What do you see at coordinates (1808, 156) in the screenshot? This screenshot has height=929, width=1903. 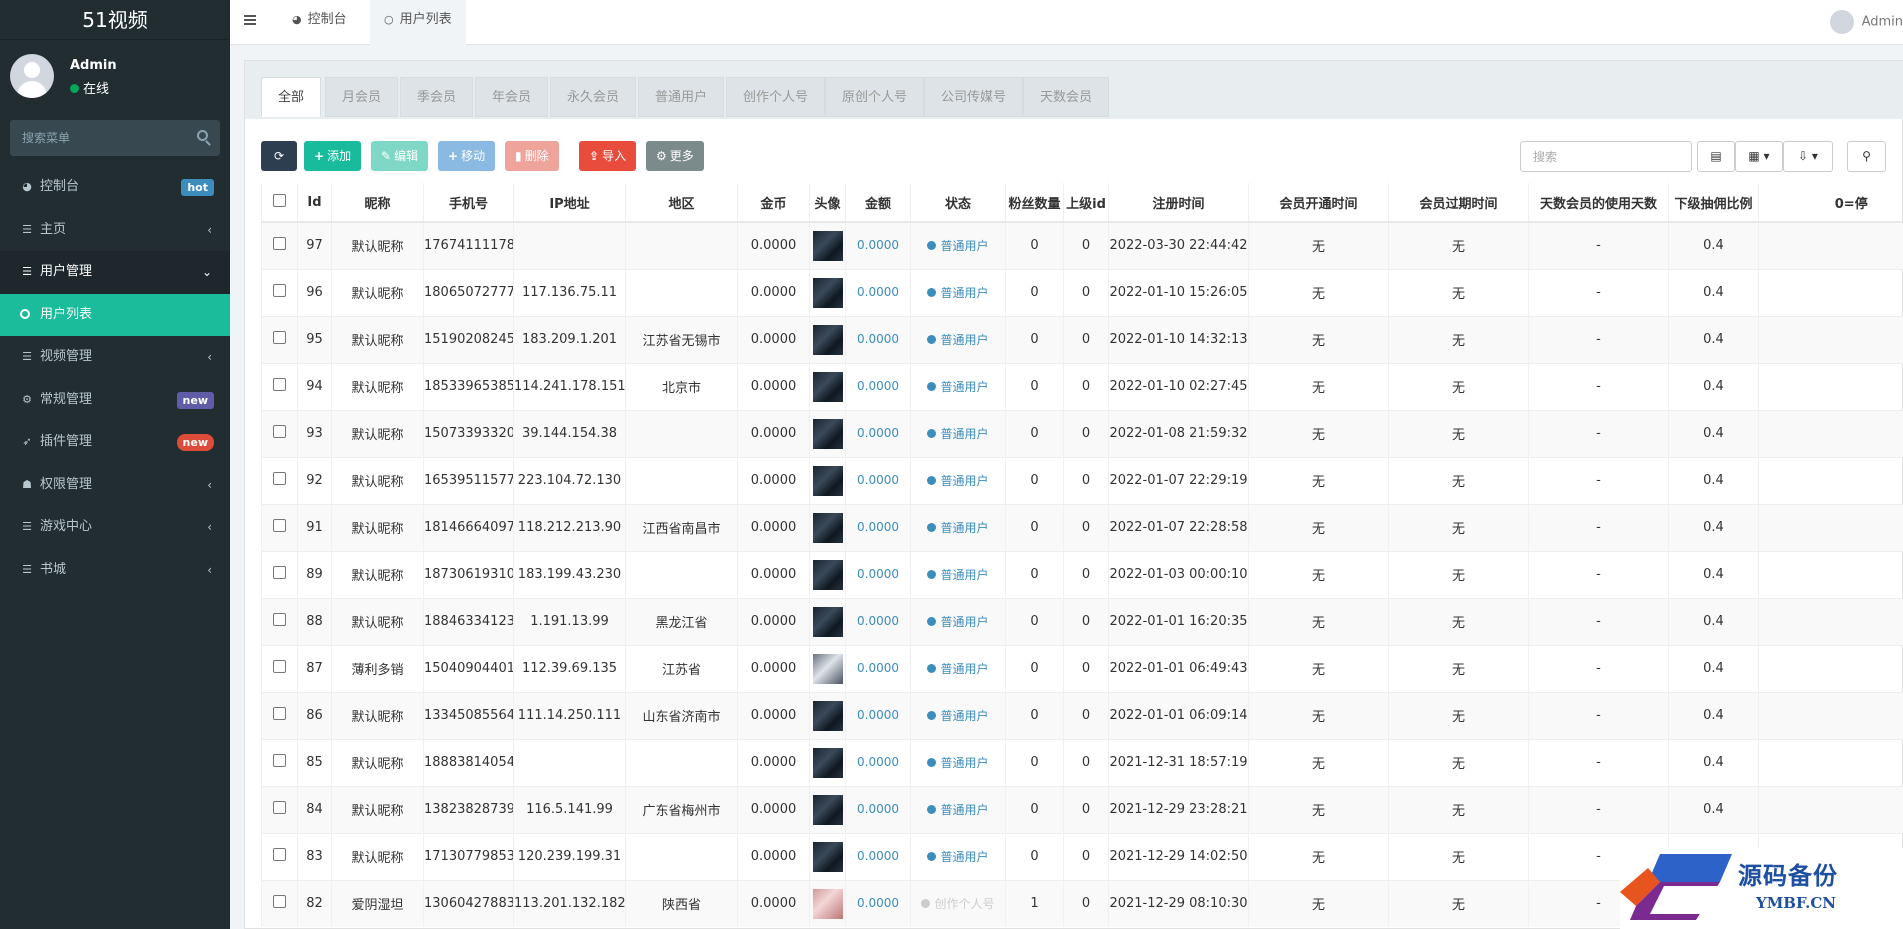 I see `export-button: ⇩ ▾` at bounding box center [1808, 156].